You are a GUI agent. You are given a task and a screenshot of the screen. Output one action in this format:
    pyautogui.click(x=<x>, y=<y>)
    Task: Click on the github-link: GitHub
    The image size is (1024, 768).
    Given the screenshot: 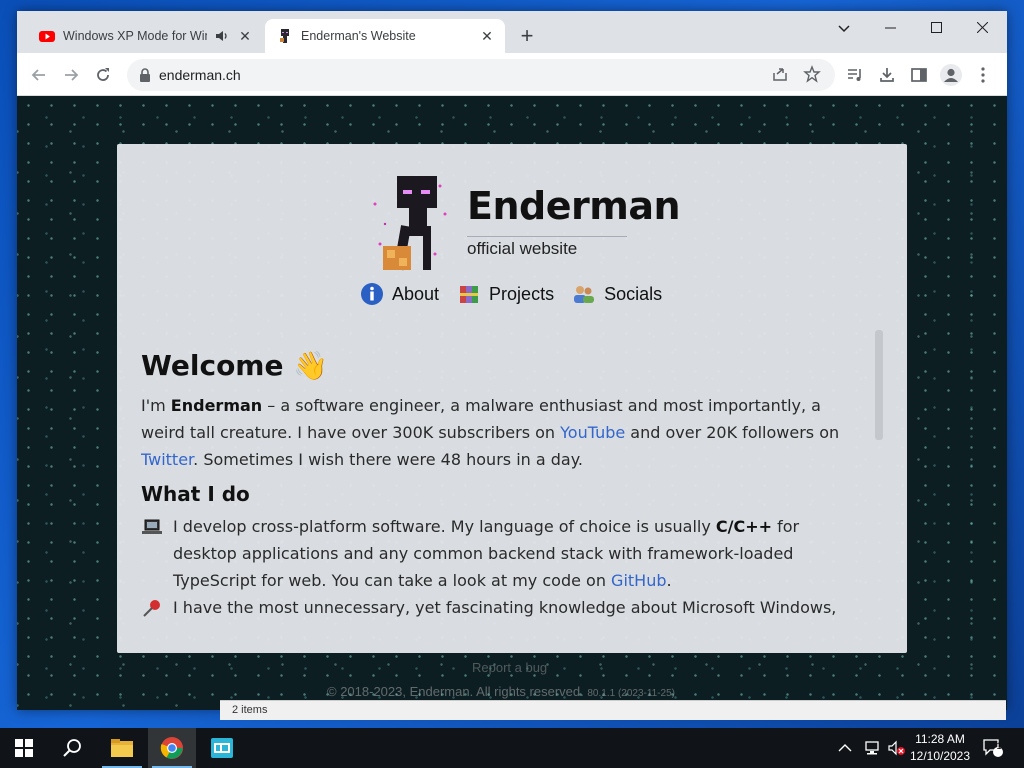 What is the action you would take?
    pyautogui.click(x=638, y=580)
    